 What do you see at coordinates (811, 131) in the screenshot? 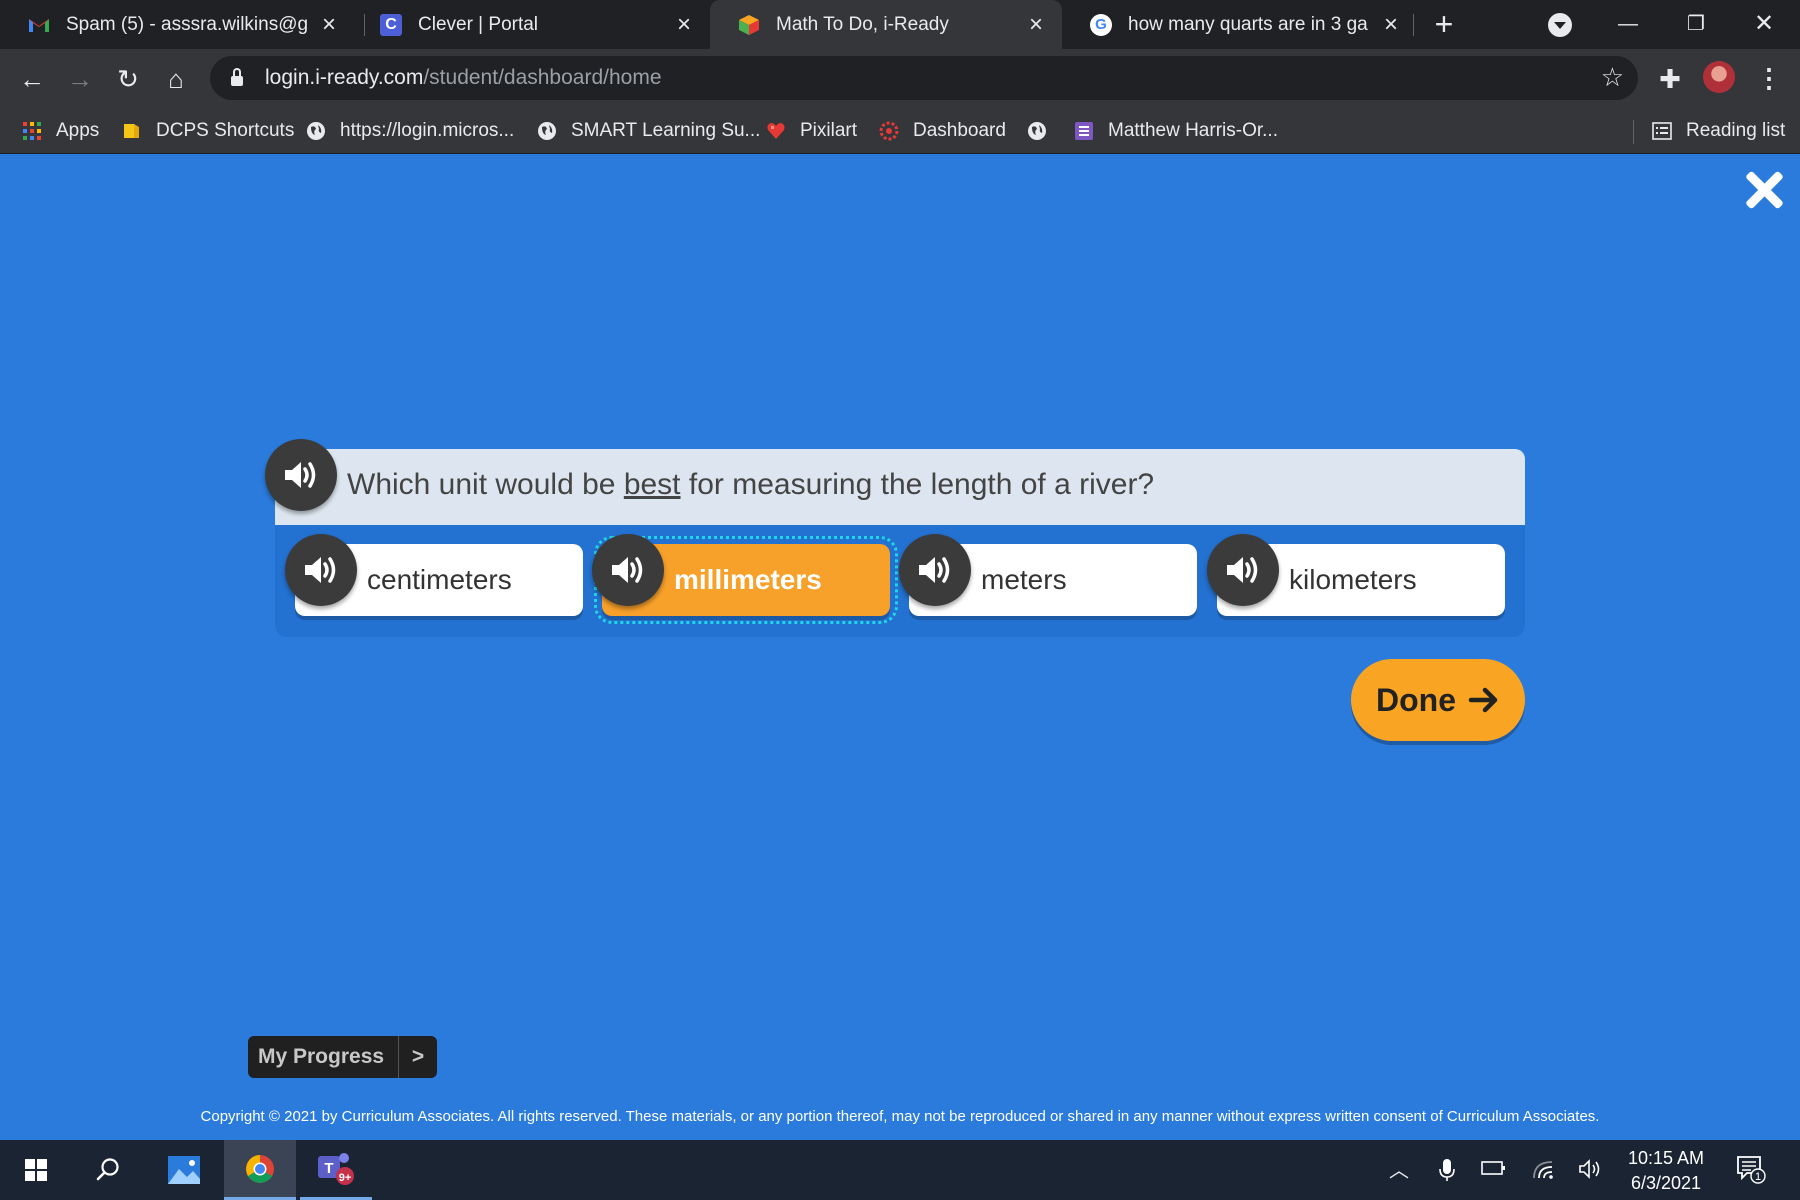
I see `bookmark-pixilart: Pixilart` at bounding box center [811, 131].